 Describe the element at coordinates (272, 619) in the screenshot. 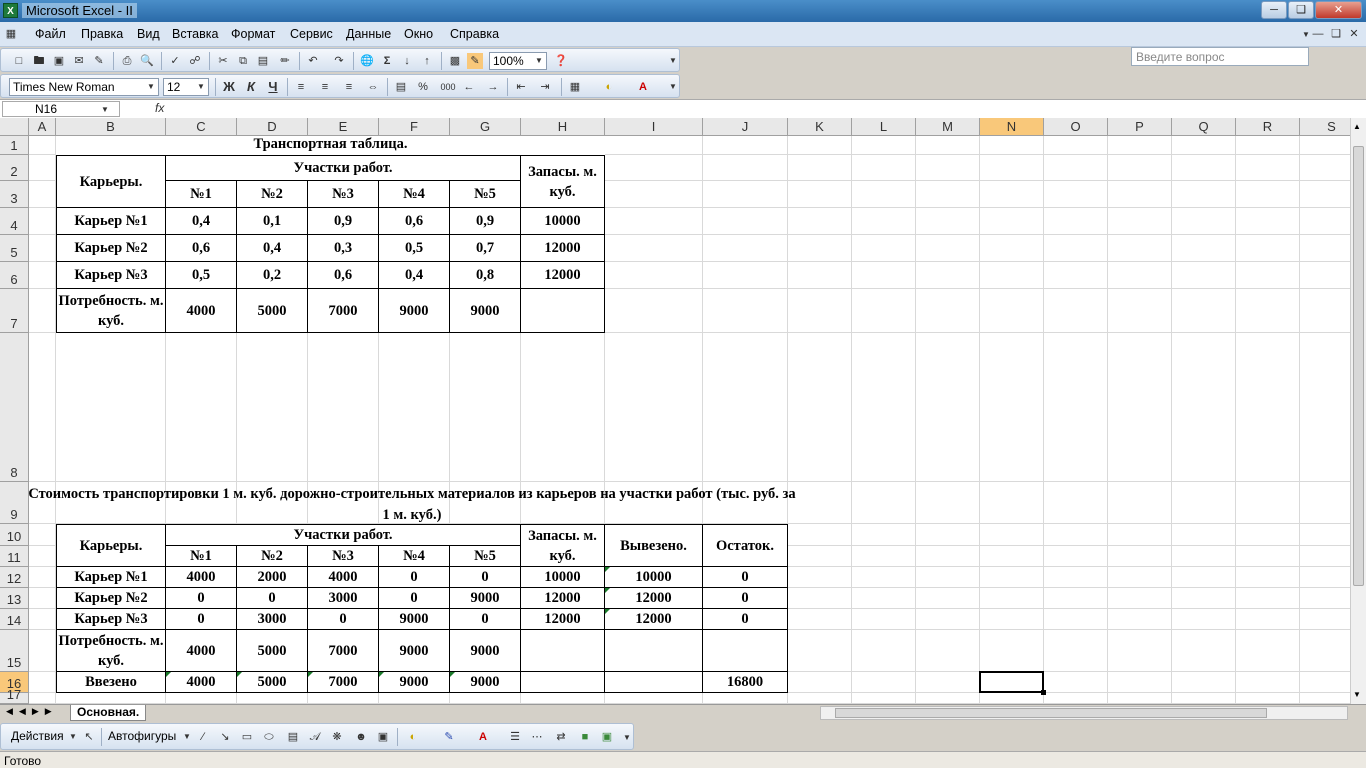

I see `t2-value-cell: 3000` at that location.